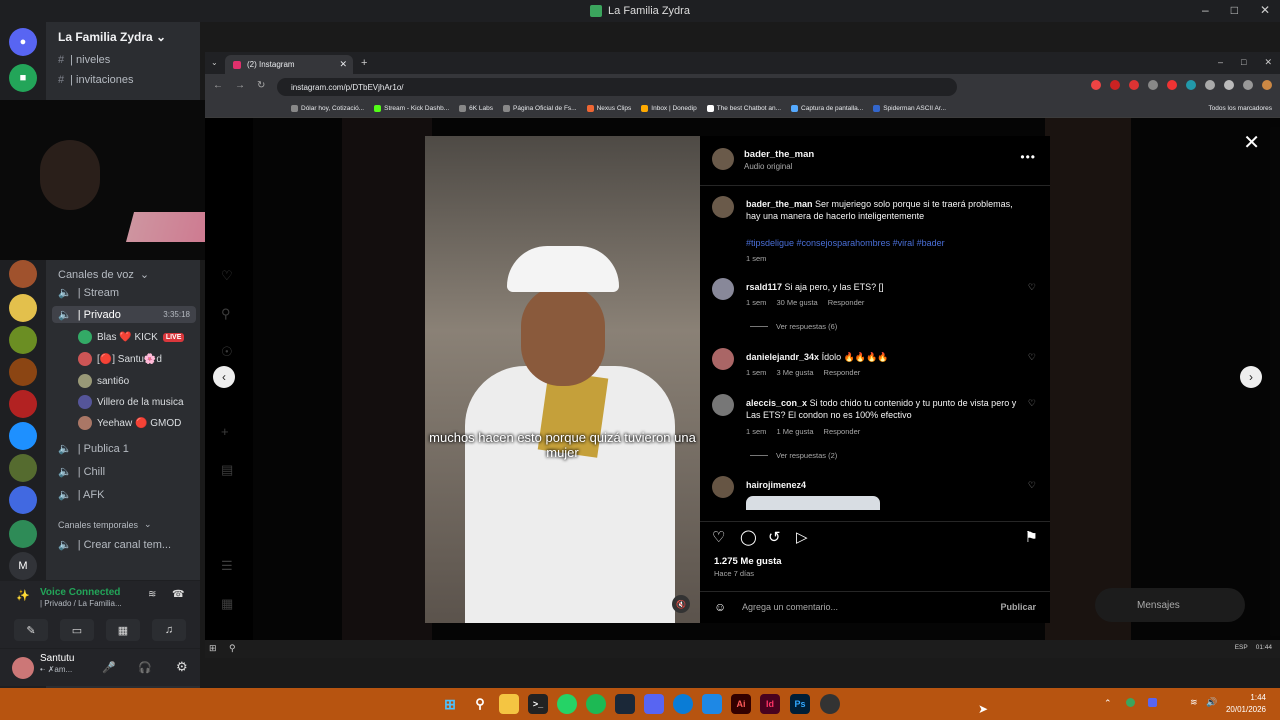  I want to click on channel-privado: 🔈 | Privado 3:35:18, so click(124, 314).